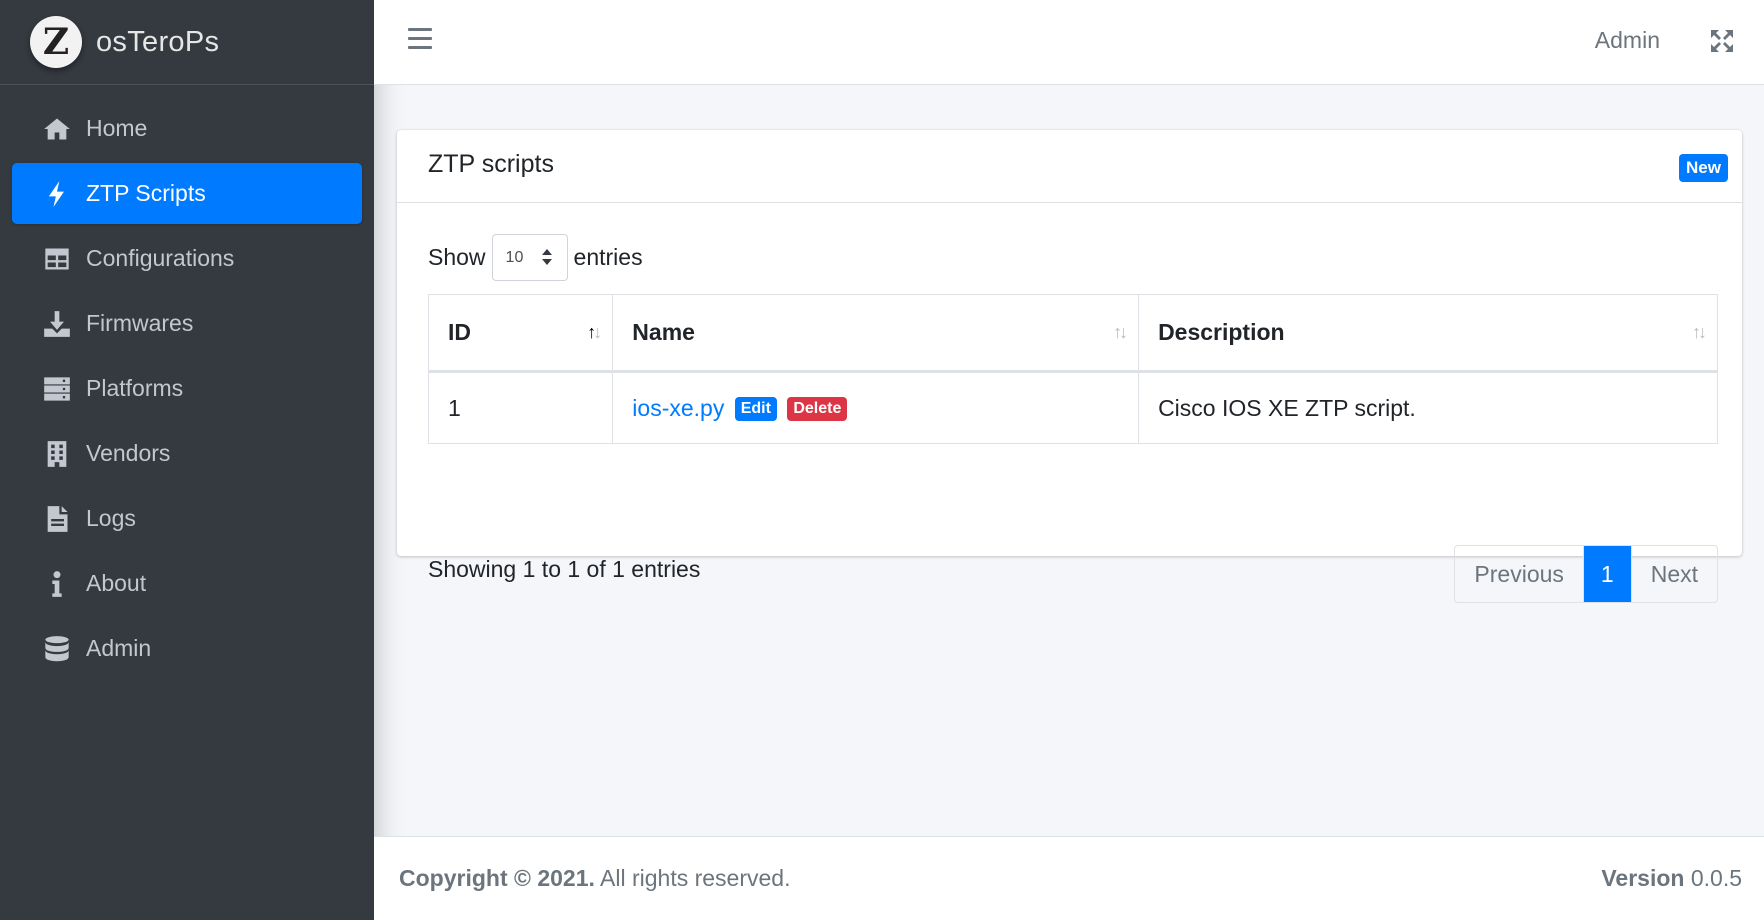 The height and width of the screenshot is (920, 1764). I want to click on download-icon, so click(57, 324).